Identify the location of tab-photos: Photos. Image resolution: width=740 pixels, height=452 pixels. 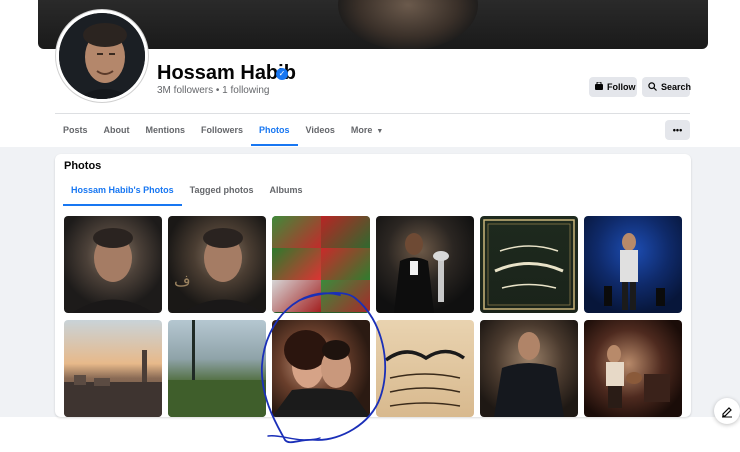
(274, 132).